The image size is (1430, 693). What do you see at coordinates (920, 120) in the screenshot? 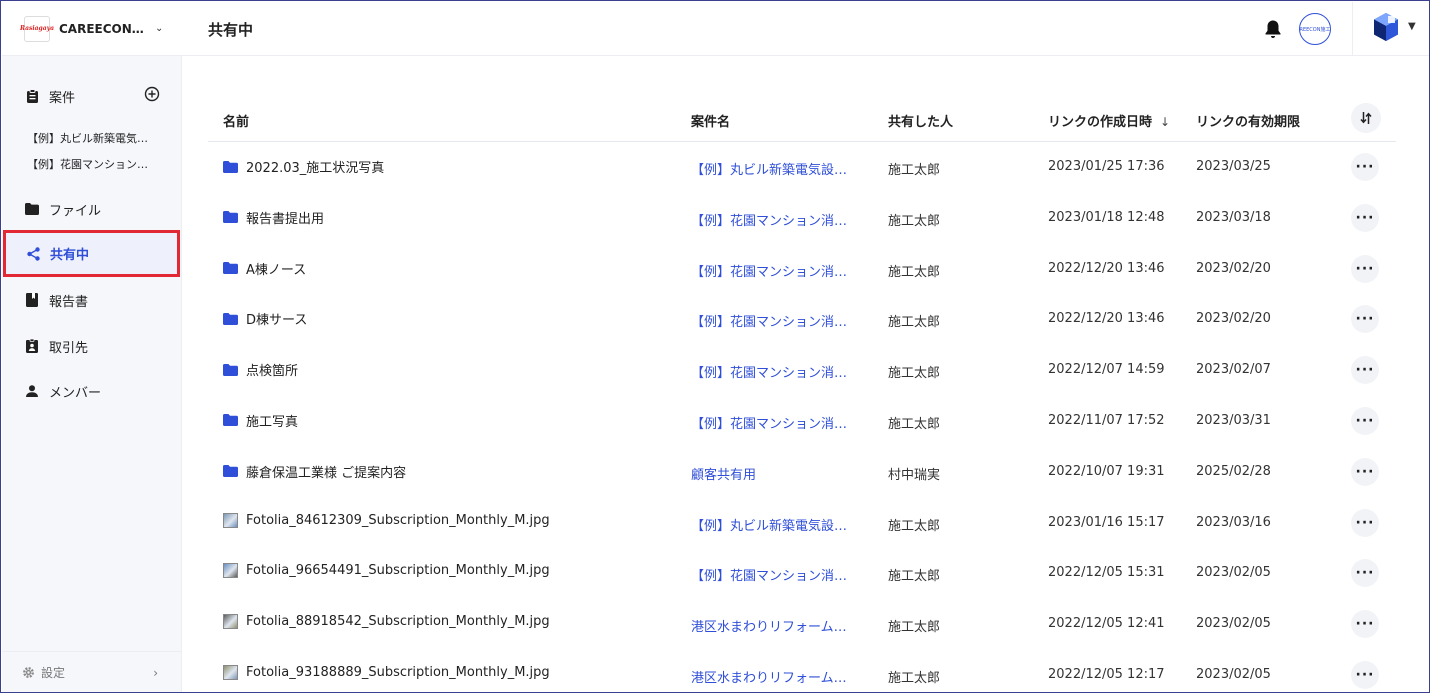
I see `column-header-shared-by: 共有した人` at bounding box center [920, 120].